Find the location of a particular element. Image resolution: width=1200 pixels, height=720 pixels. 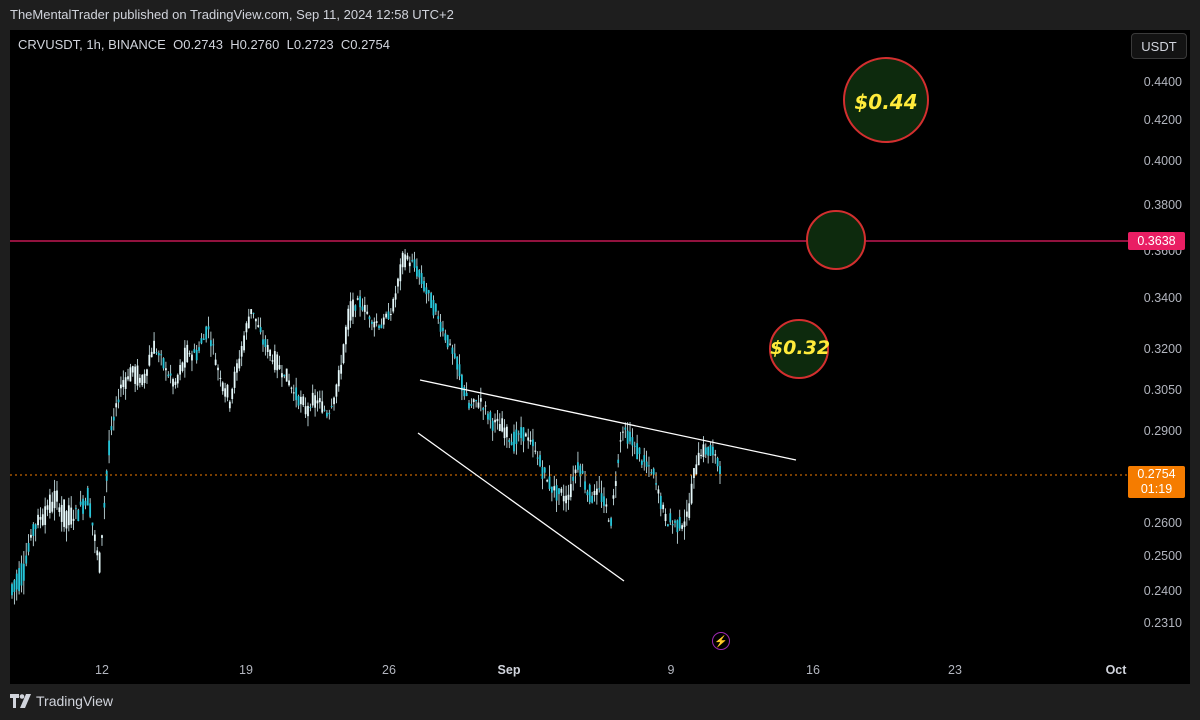

axis-corner is located at coordinates (1159, 669).